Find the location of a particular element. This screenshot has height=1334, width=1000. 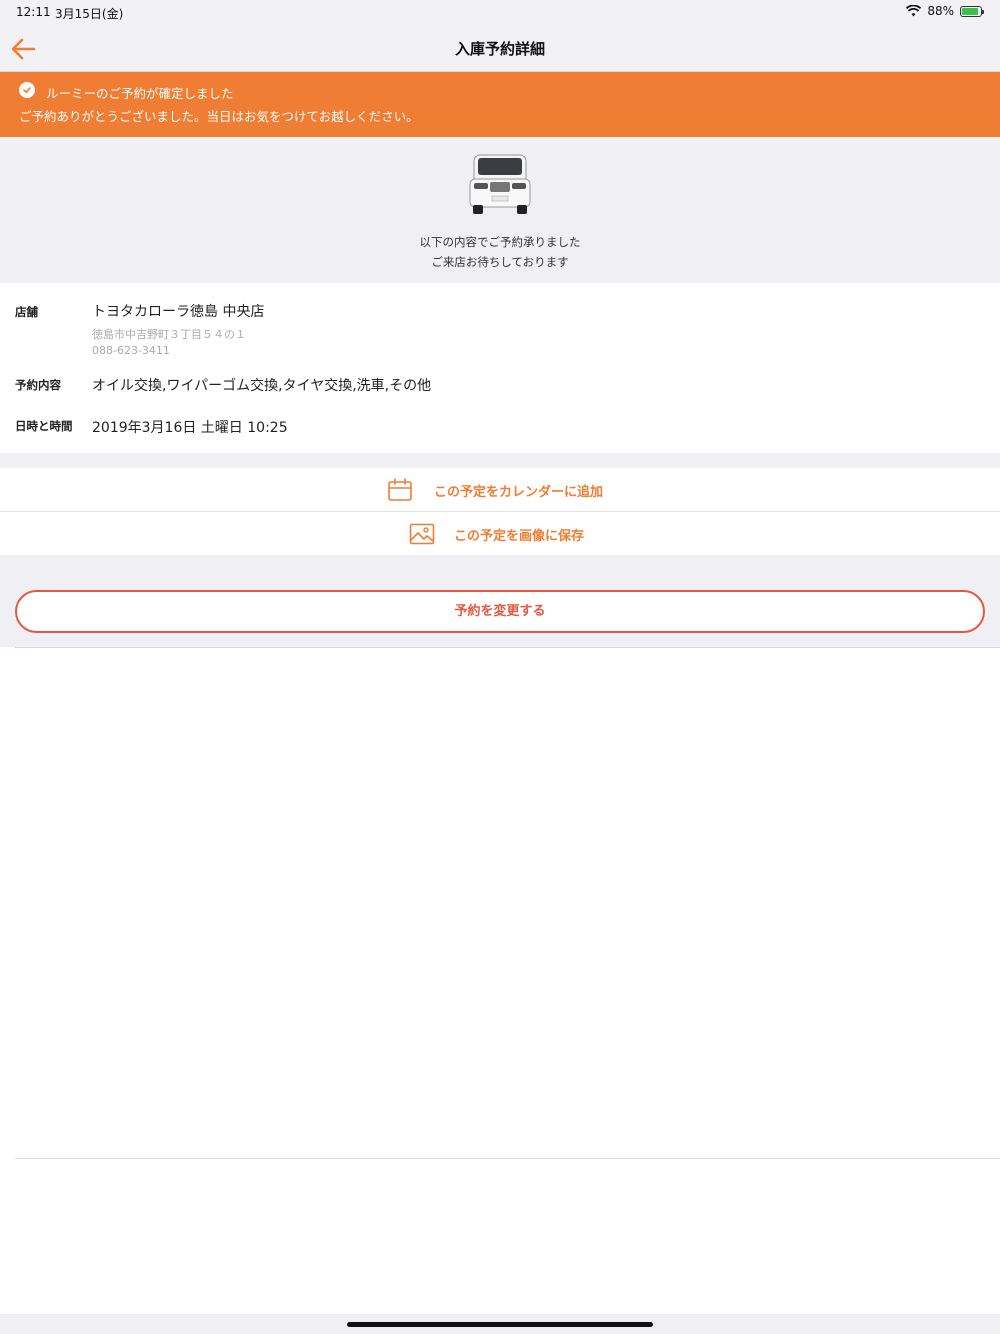

status-right: 88% is located at coordinates (945, 11).